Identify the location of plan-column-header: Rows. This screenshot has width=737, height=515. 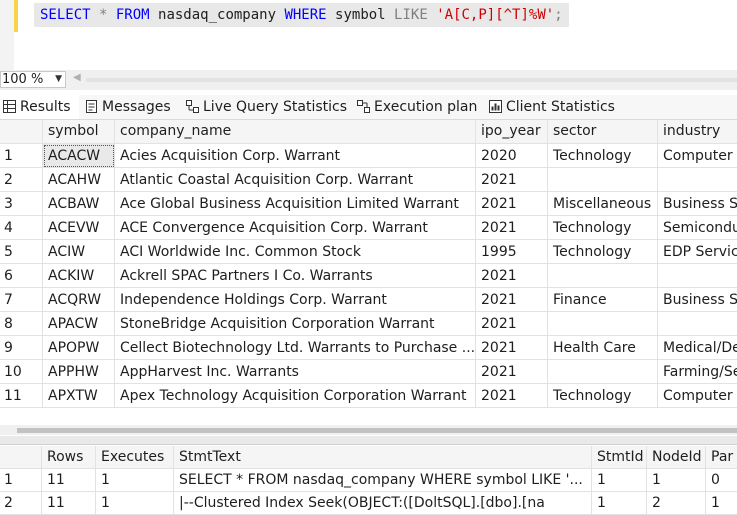
(69, 457).